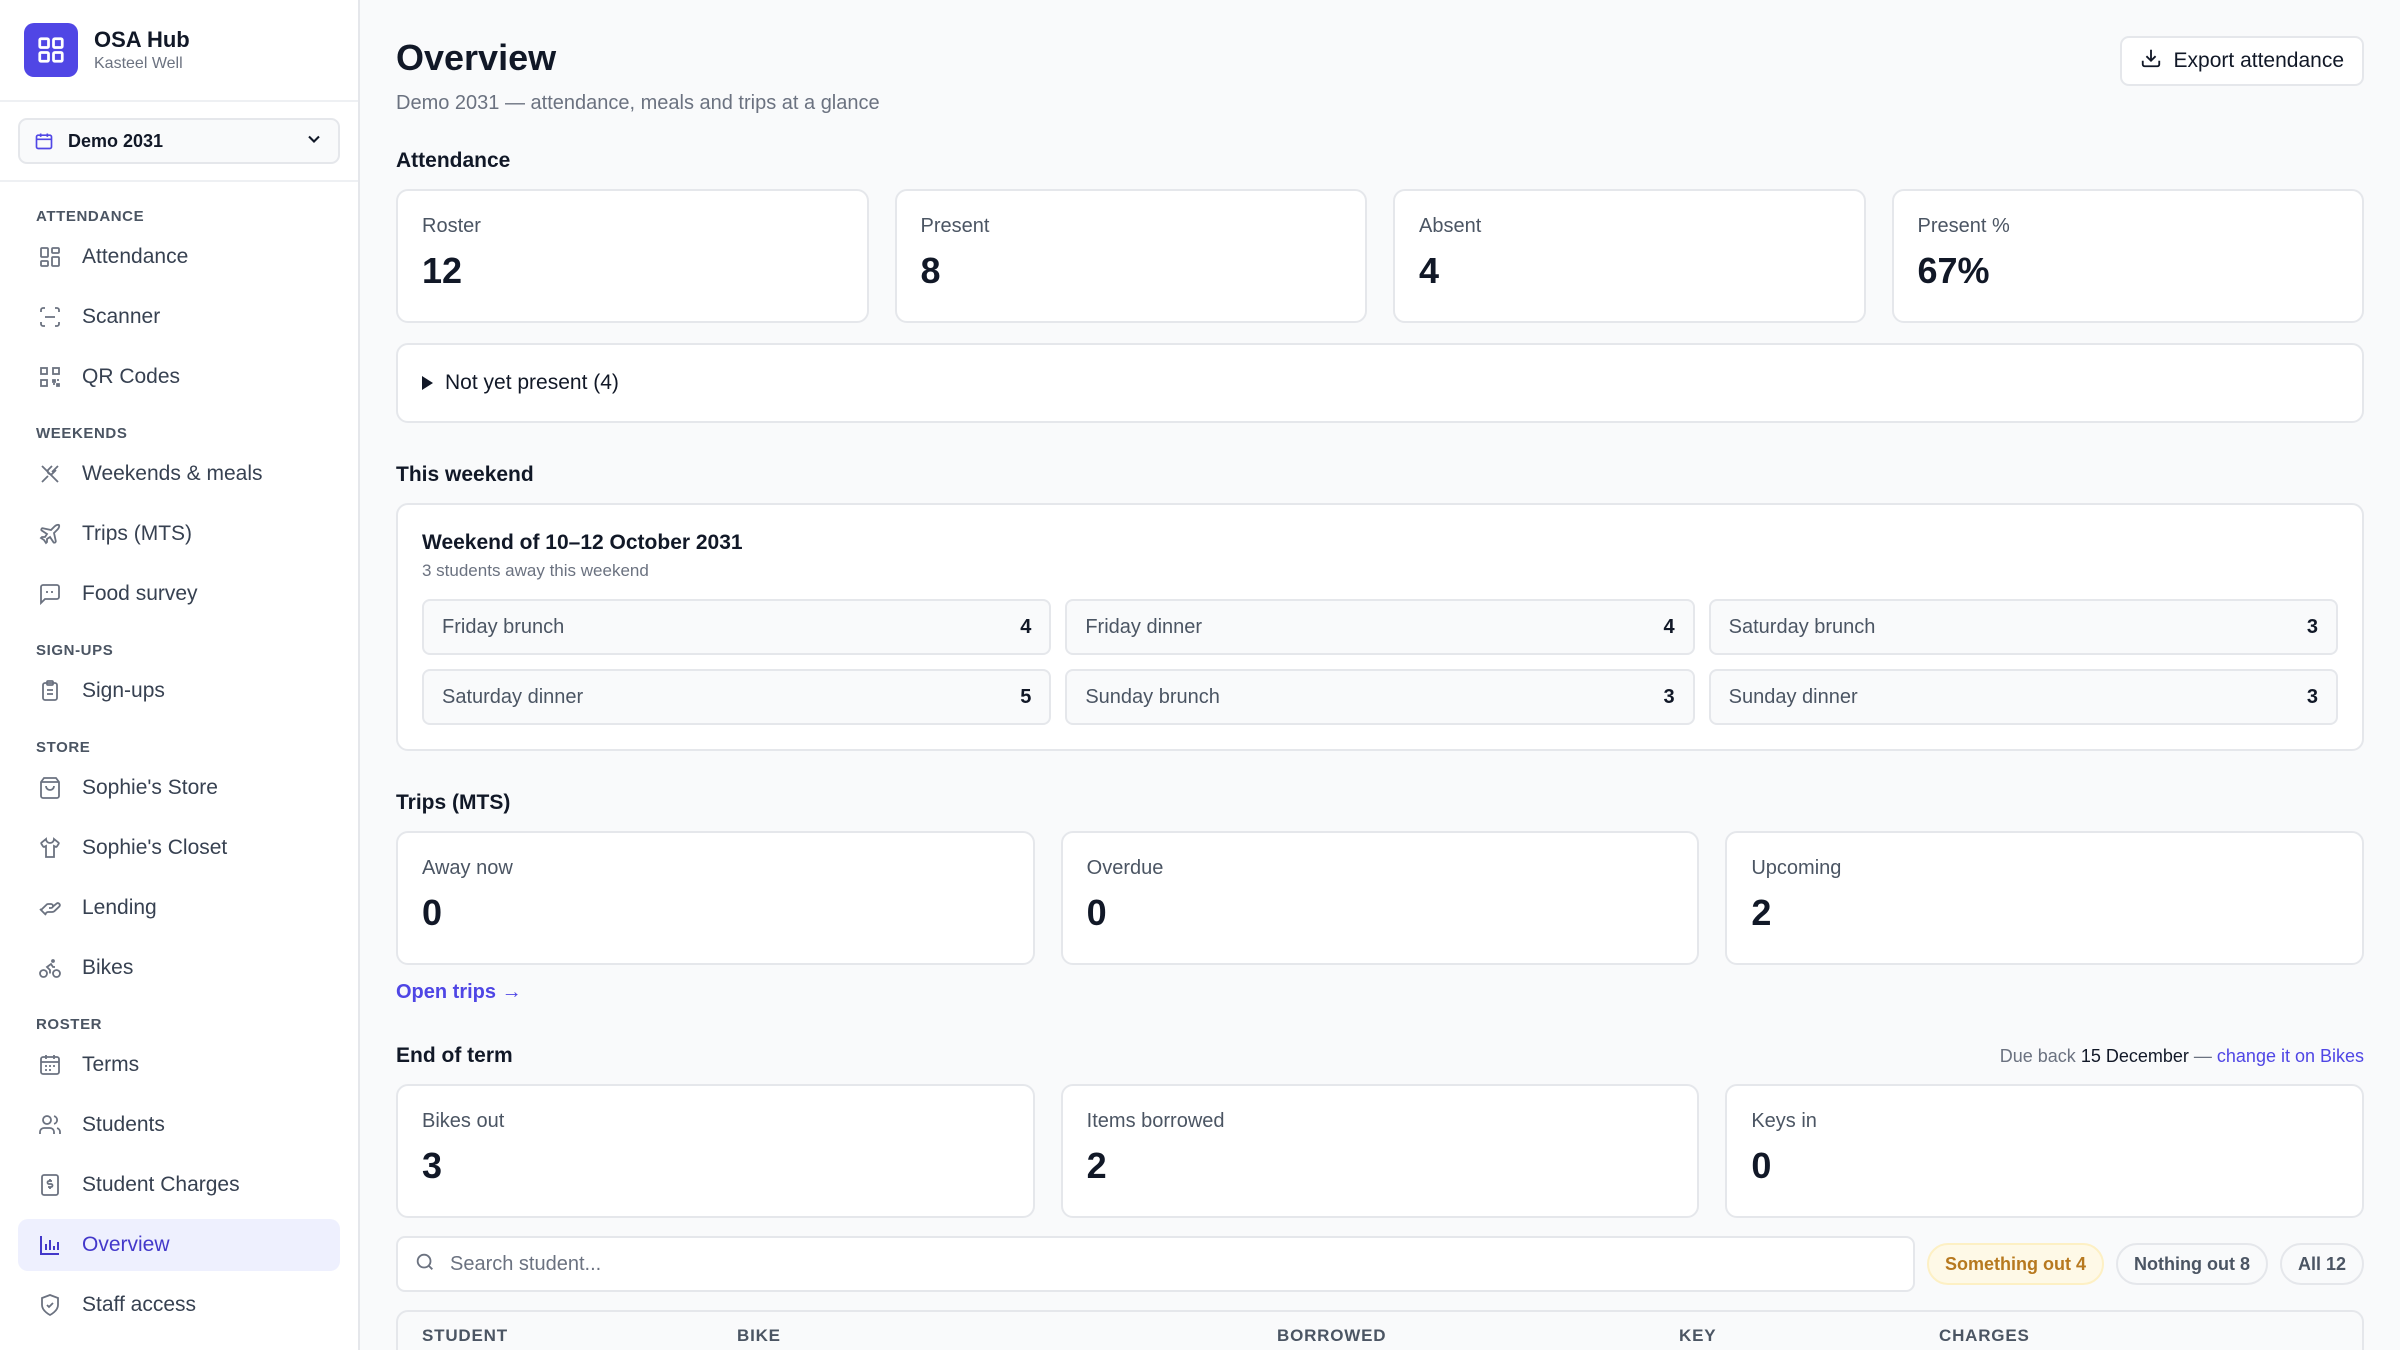 The height and width of the screenshot is (1350, 2400). What do you see at coordinates (737, 697) in the screenshot?
I see `meal-count-item: Saturday dinner 5` at bounding box center [737, 697].